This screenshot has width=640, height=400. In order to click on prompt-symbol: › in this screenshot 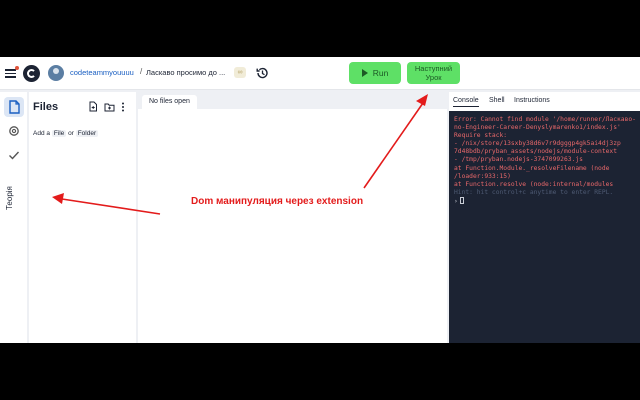, I will do `click(456, 201)`.